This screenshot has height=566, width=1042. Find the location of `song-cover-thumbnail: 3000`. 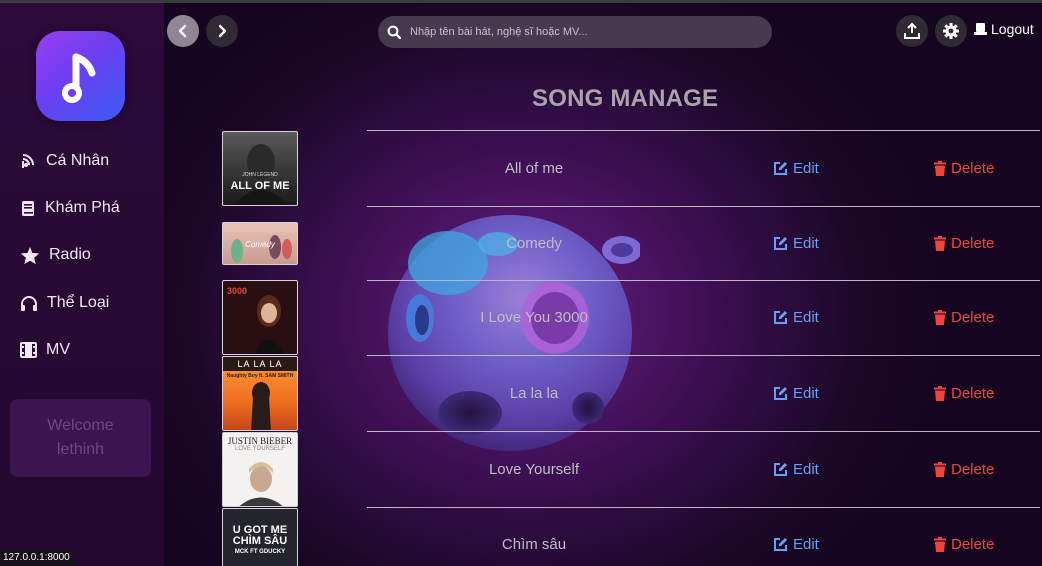

song-cover-thumbnail: 3000 is located at coordinates (260, 317).